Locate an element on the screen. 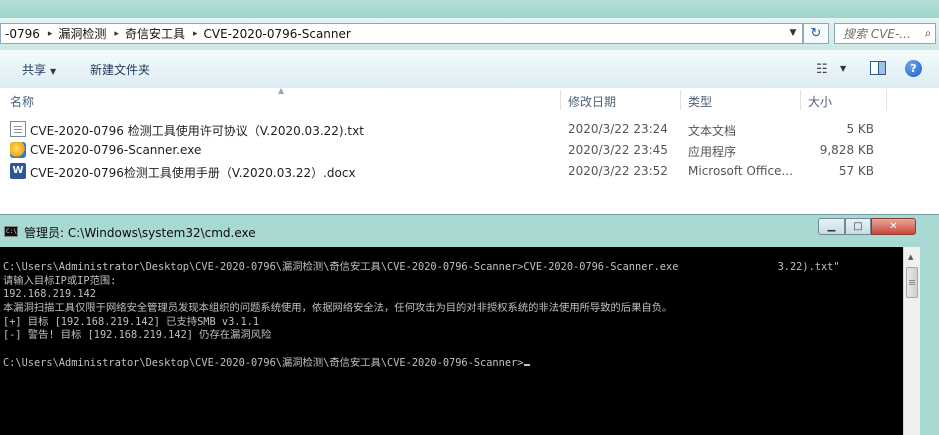  explorer-title-strip is located at coordinates (469, 9).